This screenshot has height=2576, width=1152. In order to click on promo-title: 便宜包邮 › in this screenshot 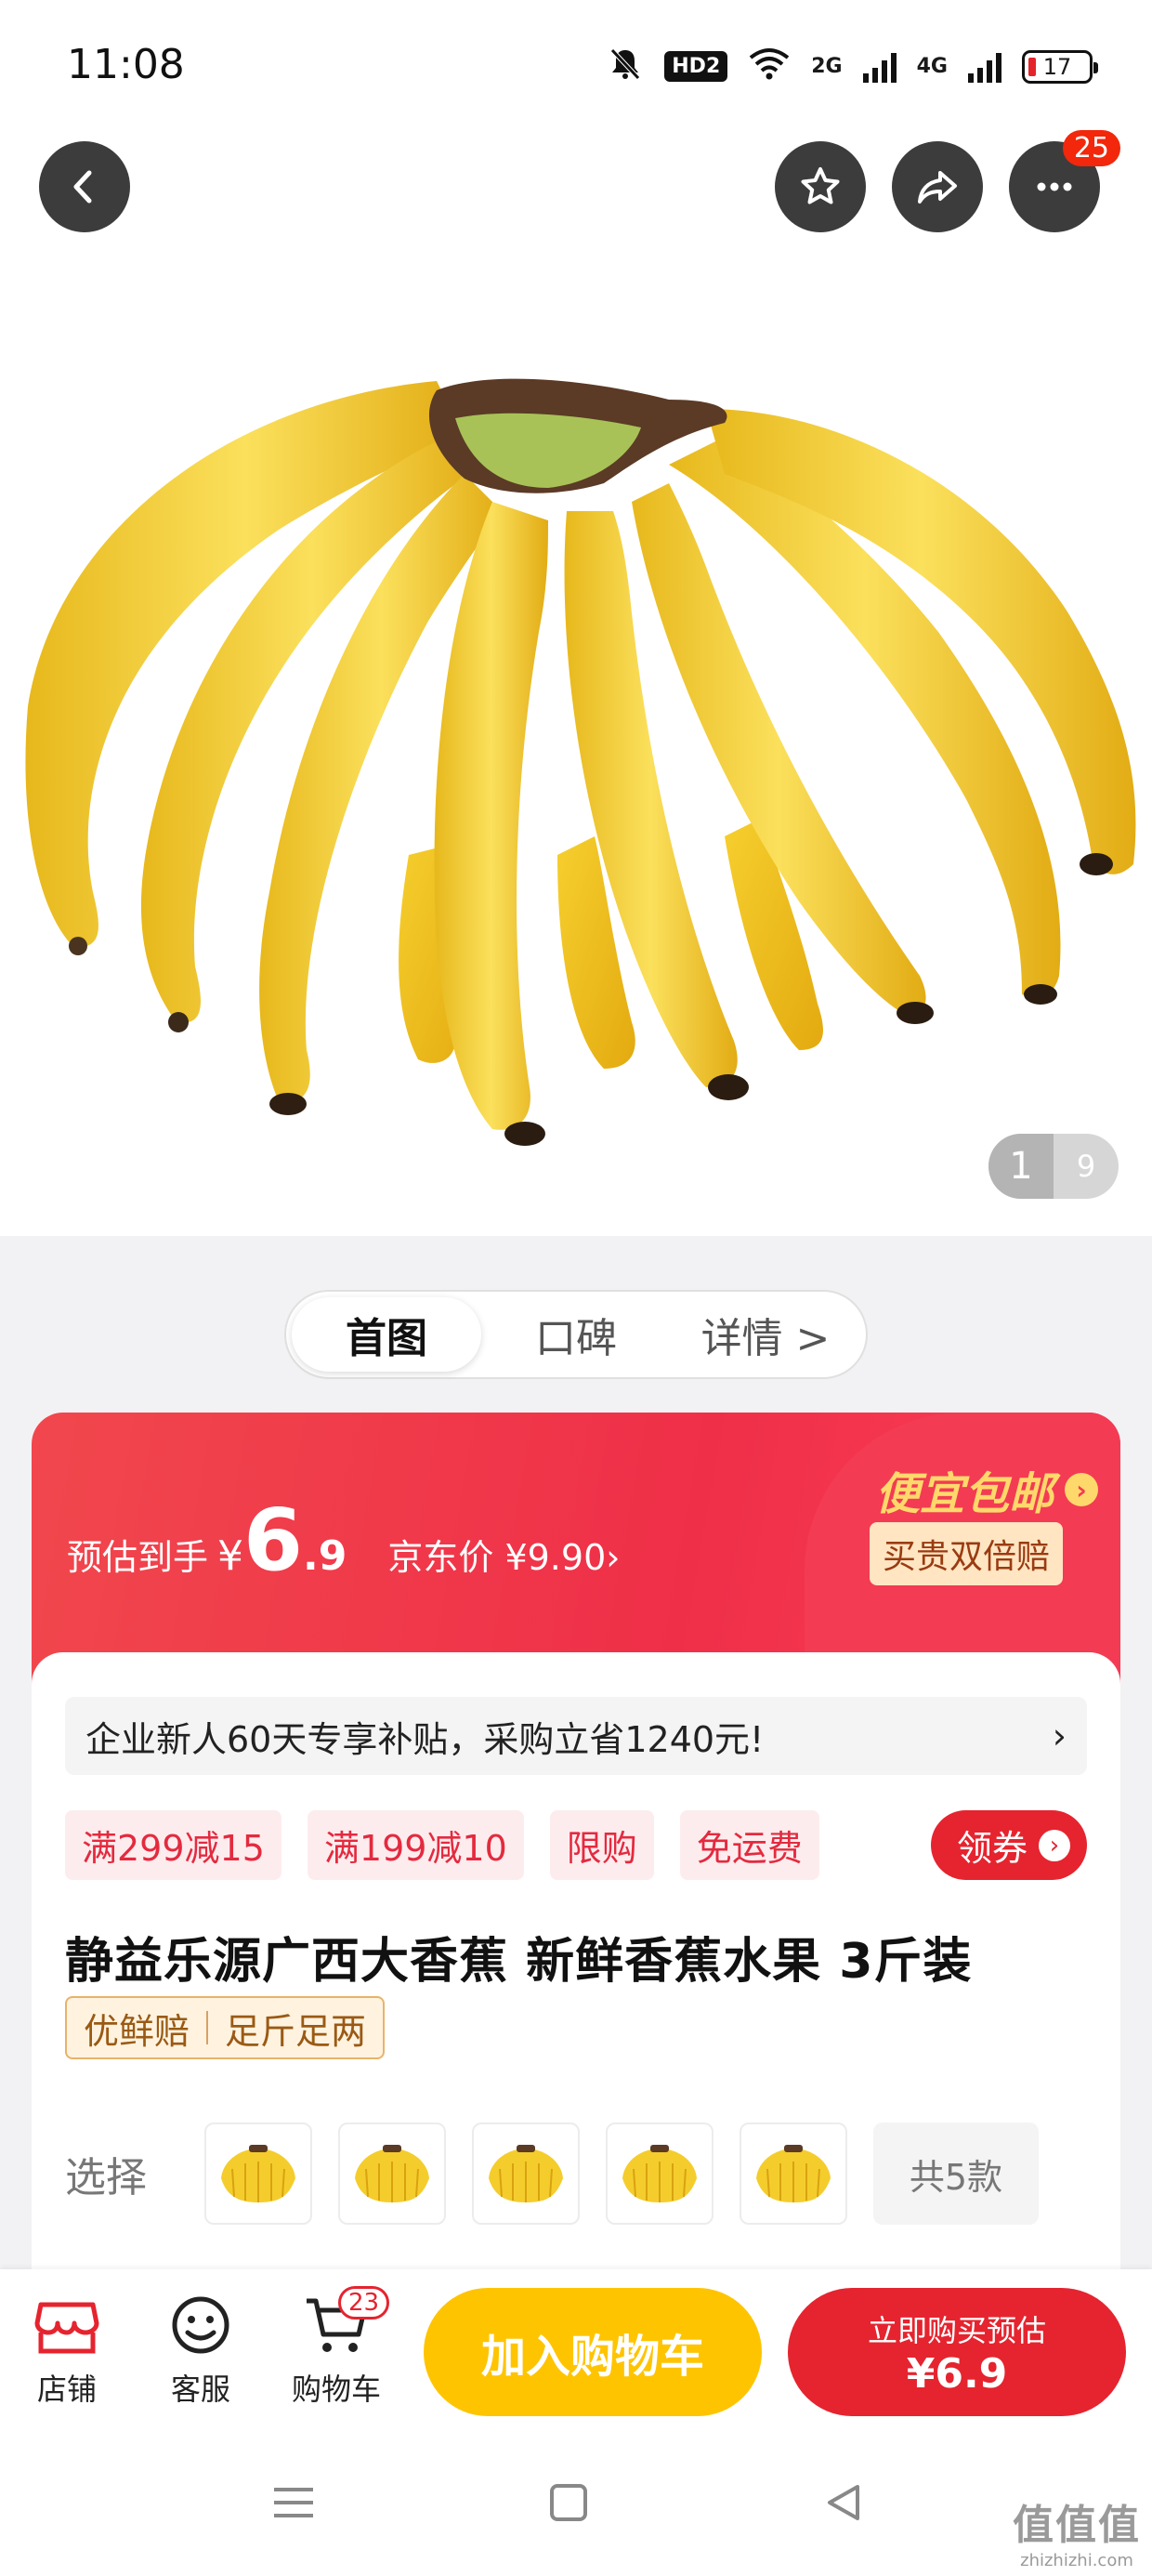, I will do `click(987, 1489)`.